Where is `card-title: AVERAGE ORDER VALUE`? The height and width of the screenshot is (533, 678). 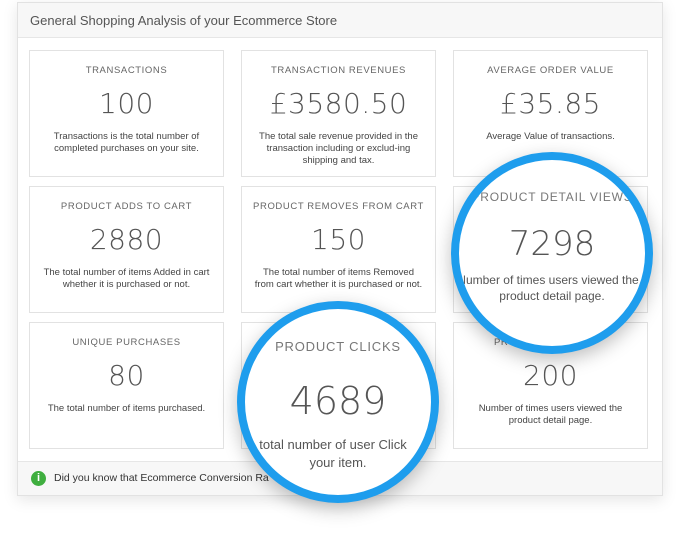
card-title: AVERAGE ORDER VALUE is located at coordinates (550, 70).